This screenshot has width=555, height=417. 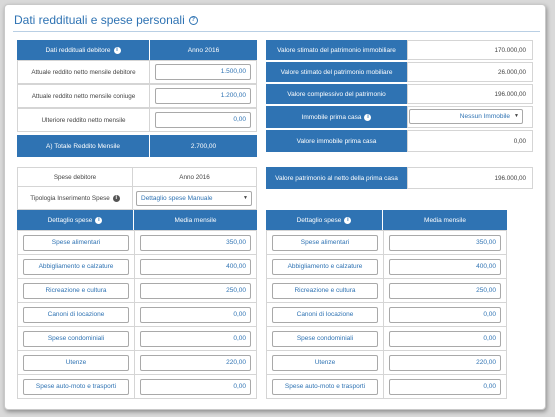 I want to click on income-row-label: Ulteriore reddito netto mensile, so click(x=83, y=120).